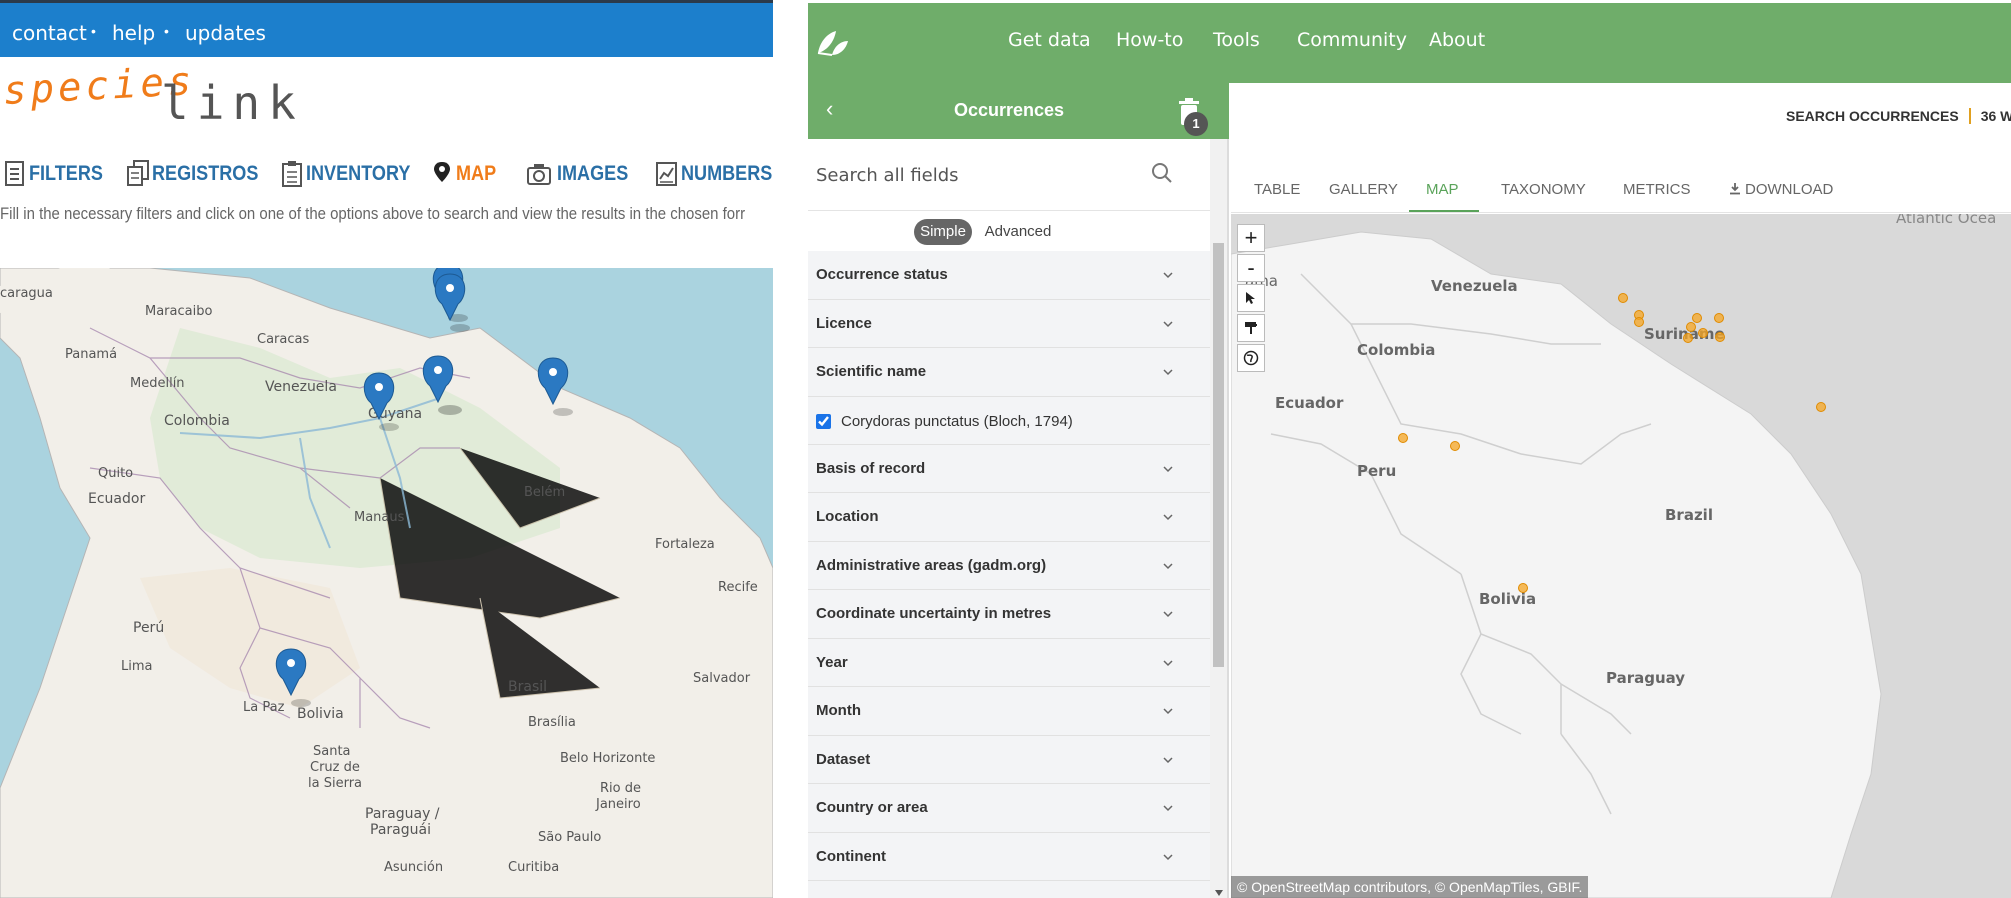 The image size is (2011, 898). I want to click on filter-basis-of-record: Basis of record, so click(1009, 468).